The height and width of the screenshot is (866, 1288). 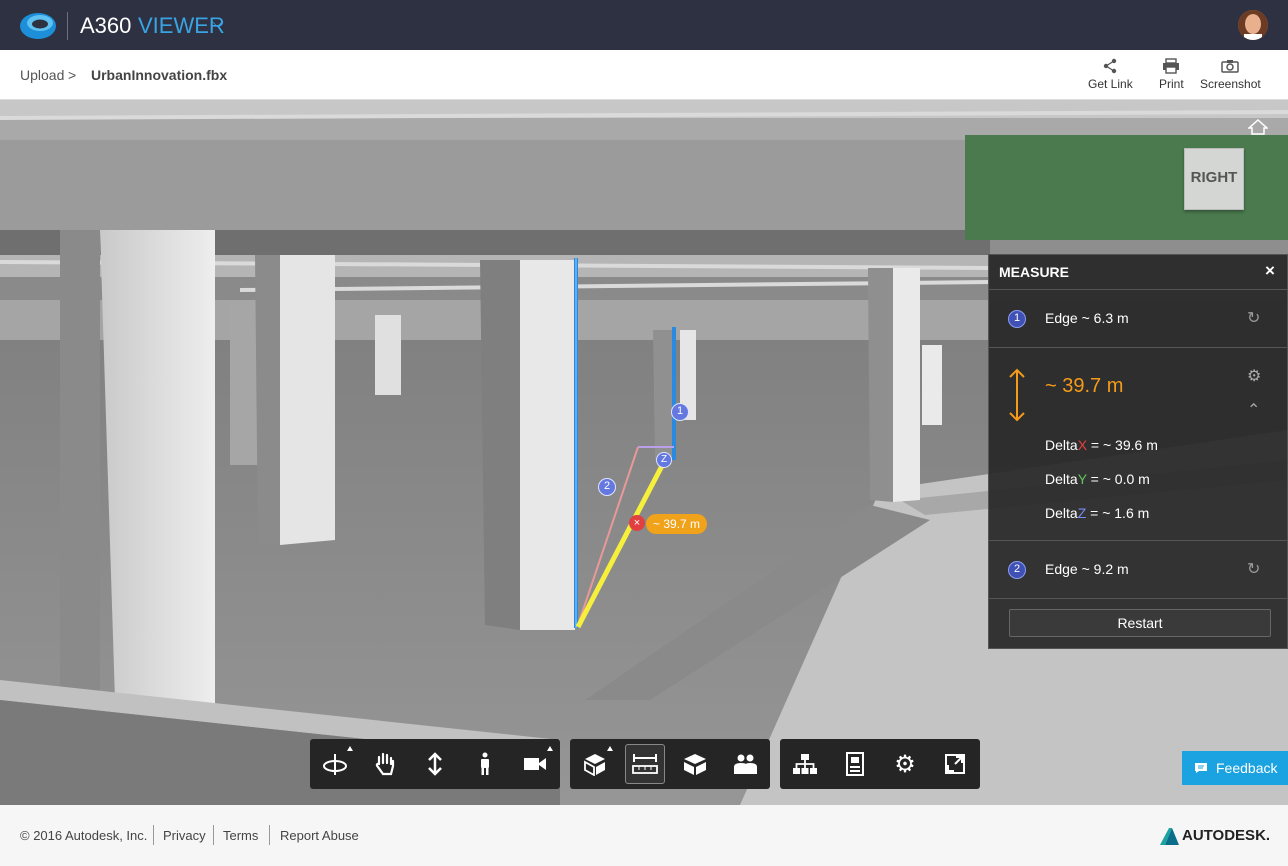 I want to click on z-marker: Z, so click(x=664, y=460).